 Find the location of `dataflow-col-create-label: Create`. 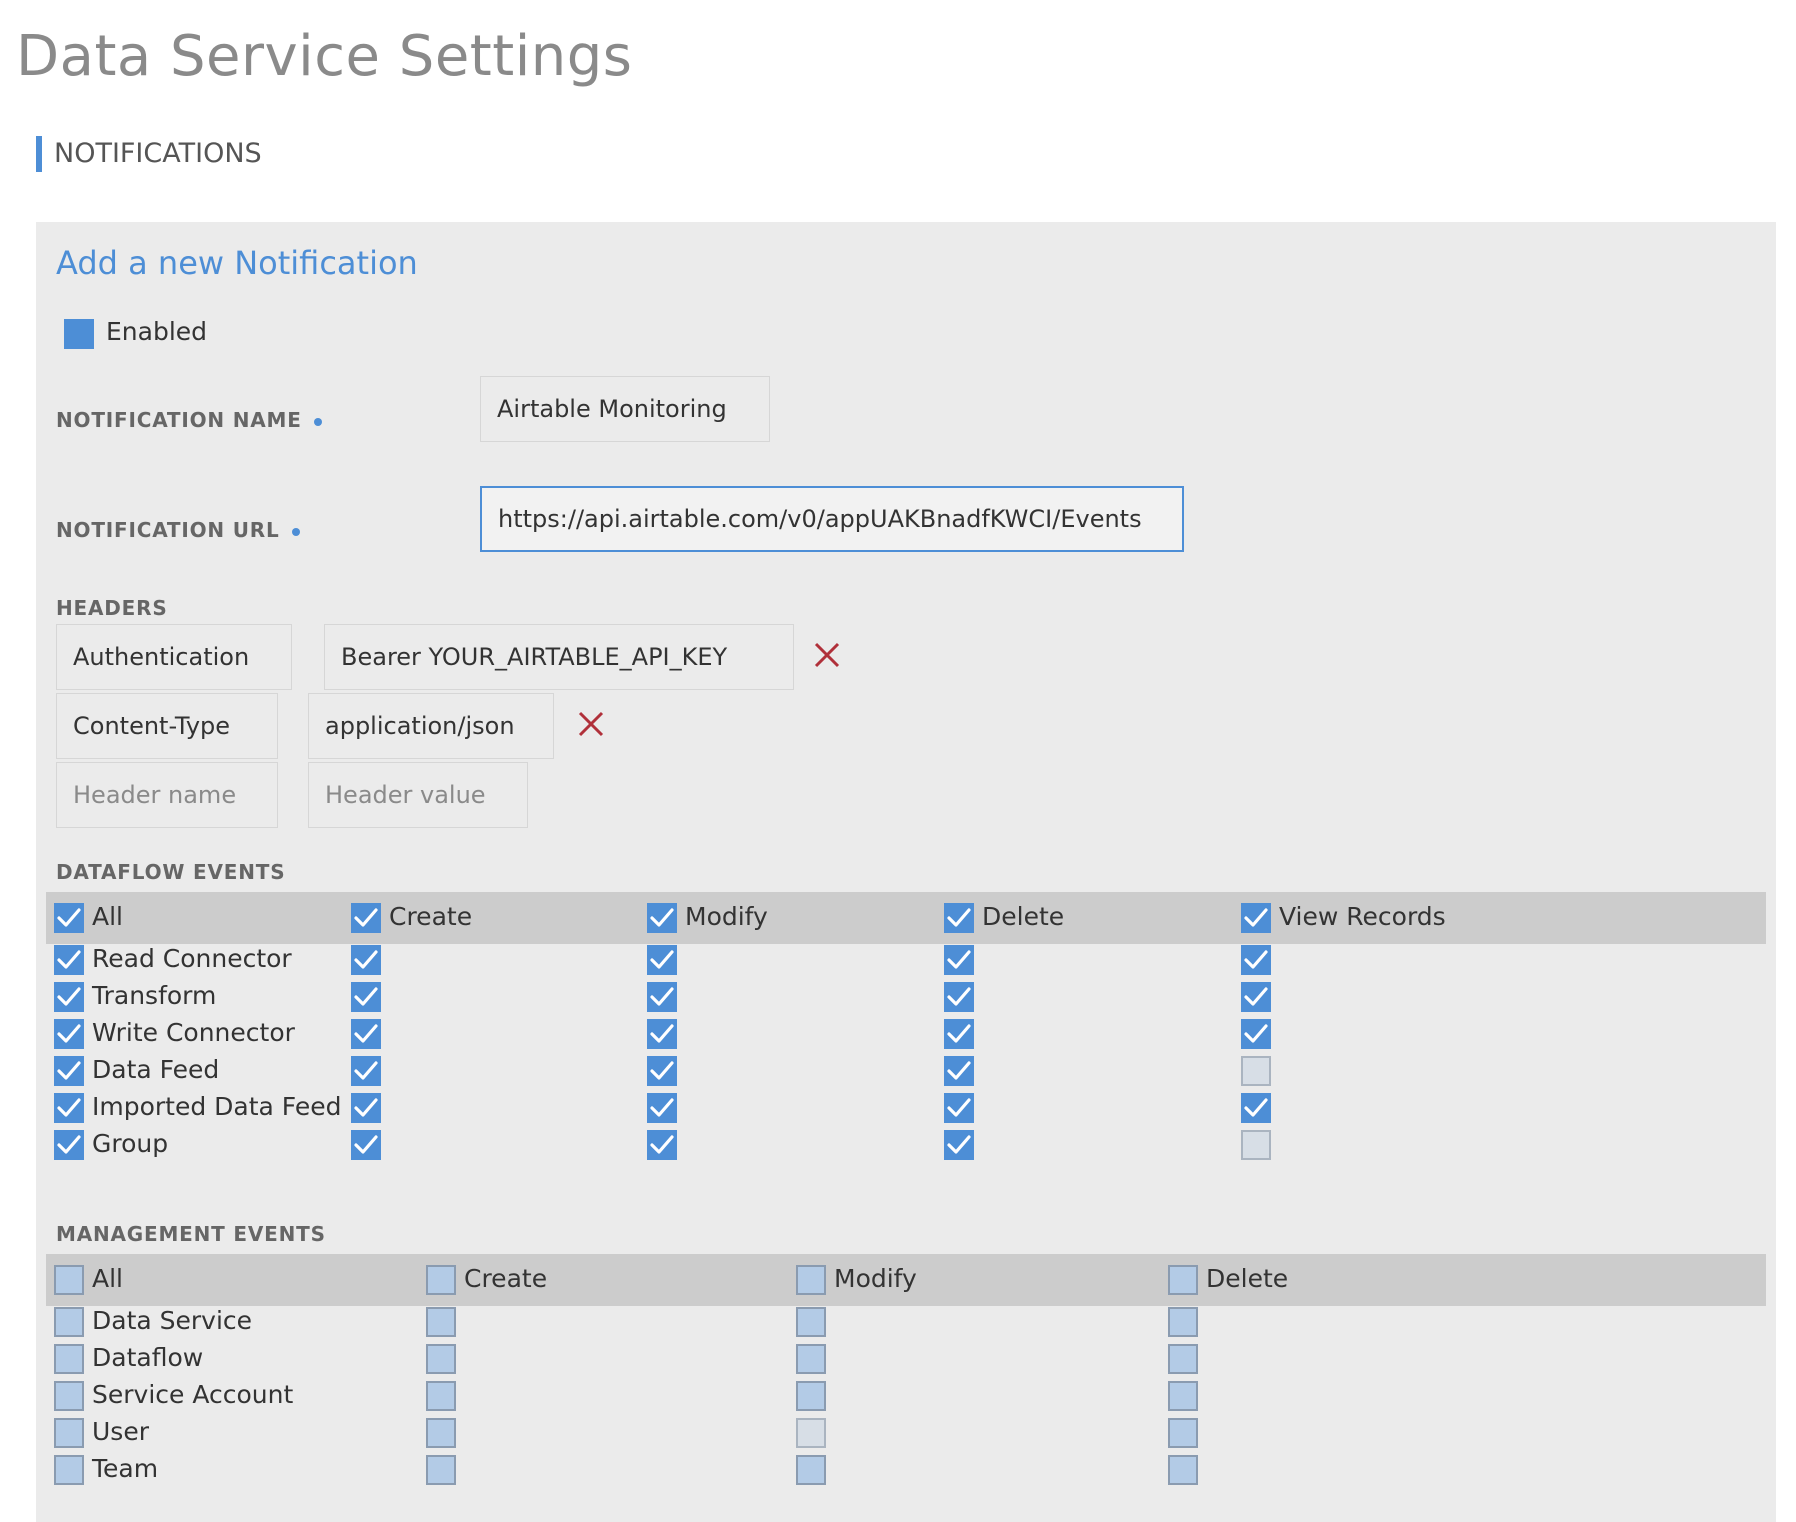

dataflow-col-create-label: Create is located at coordinates (431, 916).